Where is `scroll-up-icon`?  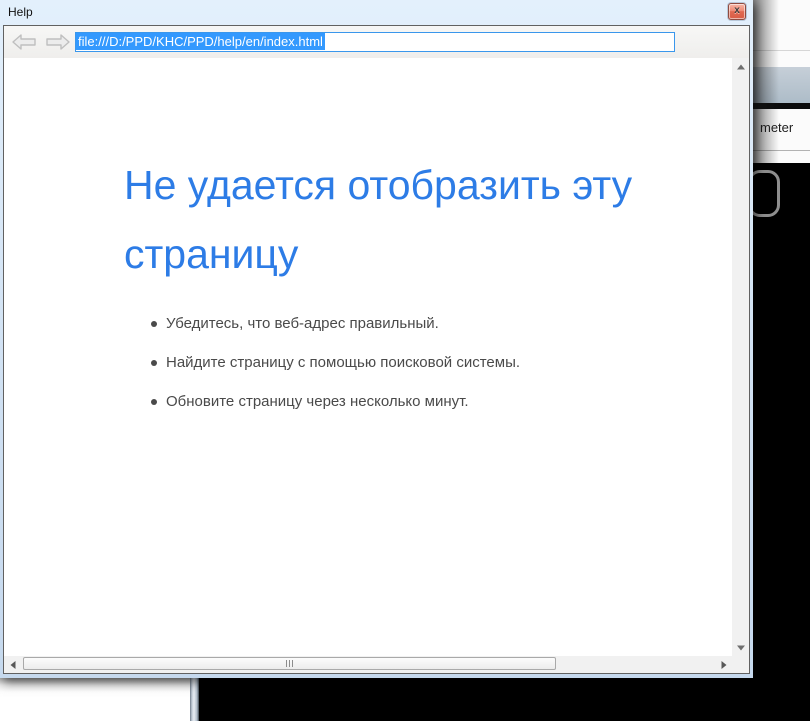
scroll-up-icon is located at coordinates (740, 66).